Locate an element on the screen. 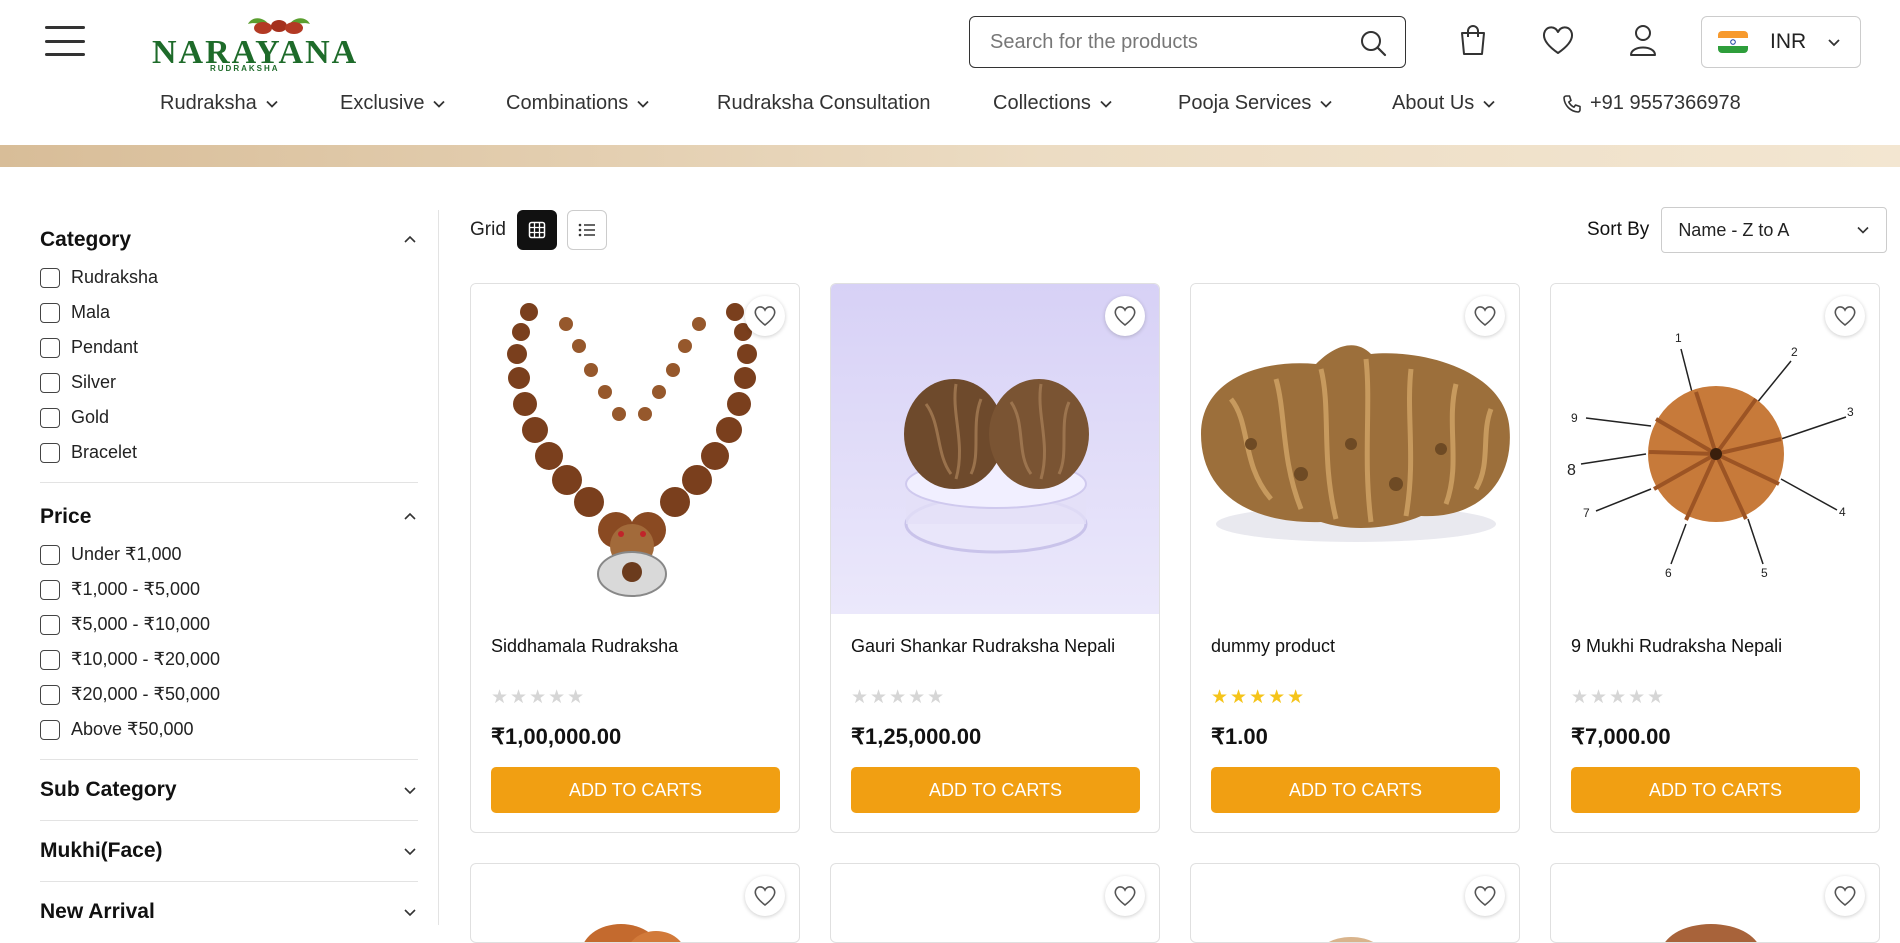  diagram-label: 4 is located at coordinates (1842, 512).